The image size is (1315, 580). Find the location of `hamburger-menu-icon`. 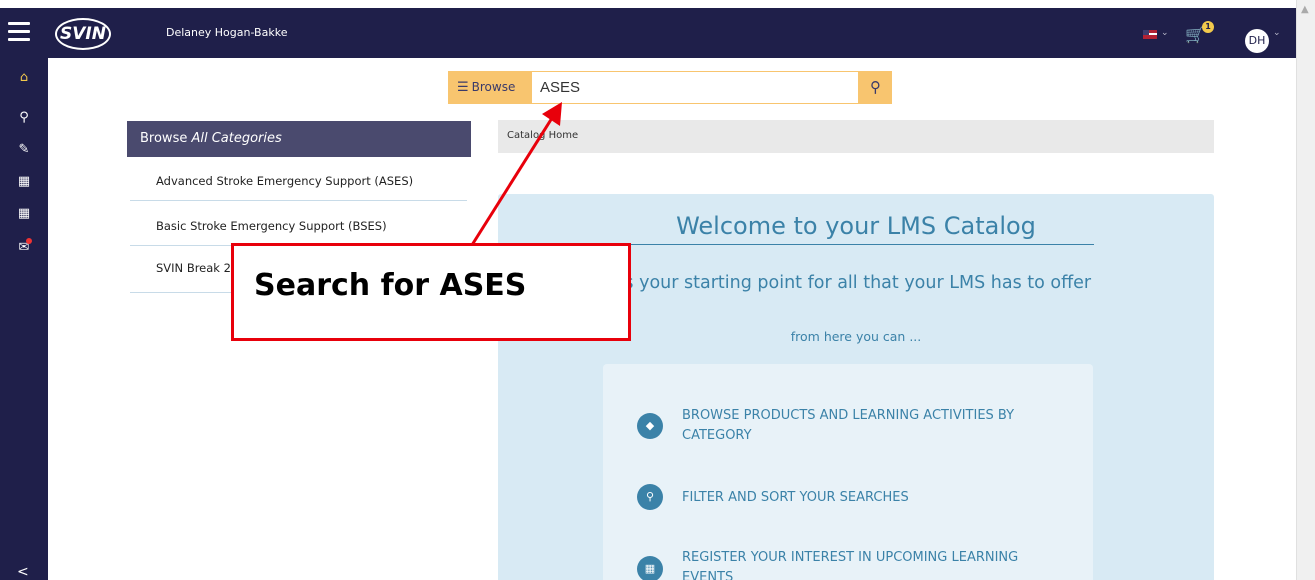

hamburger-menu-icon is located at coordinates (19, 31).